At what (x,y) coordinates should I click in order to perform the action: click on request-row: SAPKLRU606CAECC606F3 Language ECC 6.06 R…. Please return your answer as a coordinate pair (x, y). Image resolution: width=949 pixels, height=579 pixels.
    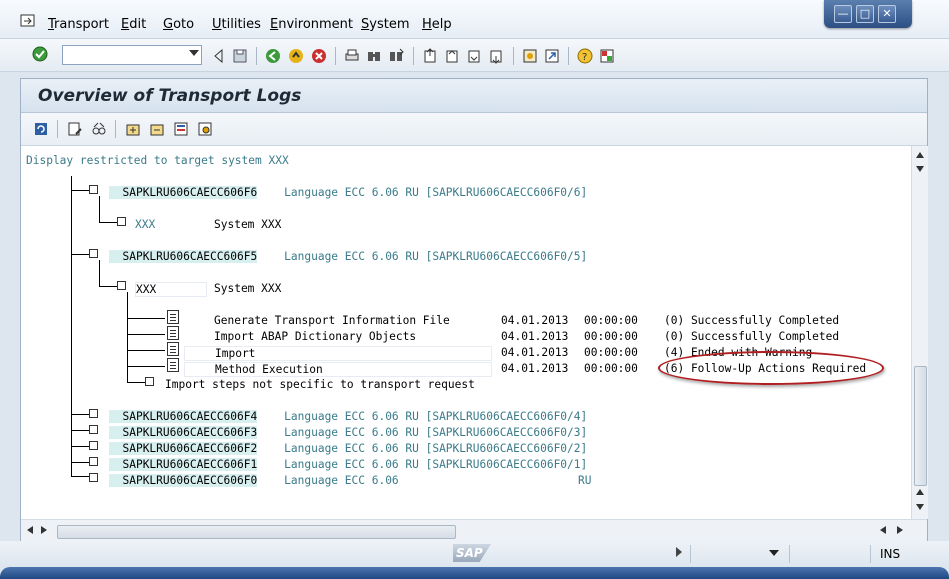
    Looking at the image, I should click on (348, 432).